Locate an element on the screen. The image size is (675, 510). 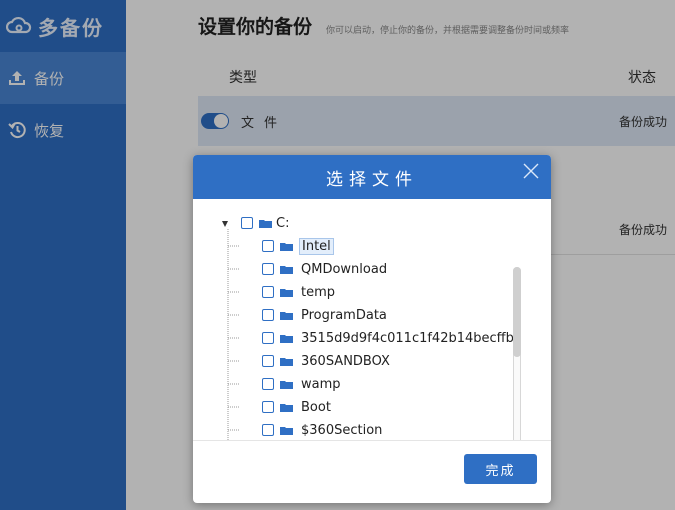
tree-root: C: is located at coordinates (266, 223).